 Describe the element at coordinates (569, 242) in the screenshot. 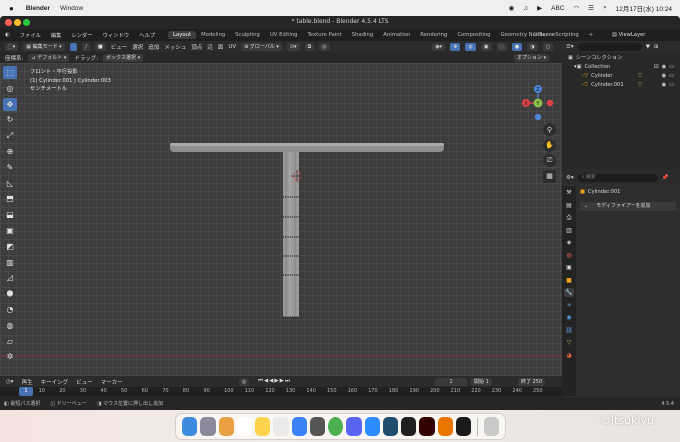

I see `scene-tab-icon: ◈` at that location.